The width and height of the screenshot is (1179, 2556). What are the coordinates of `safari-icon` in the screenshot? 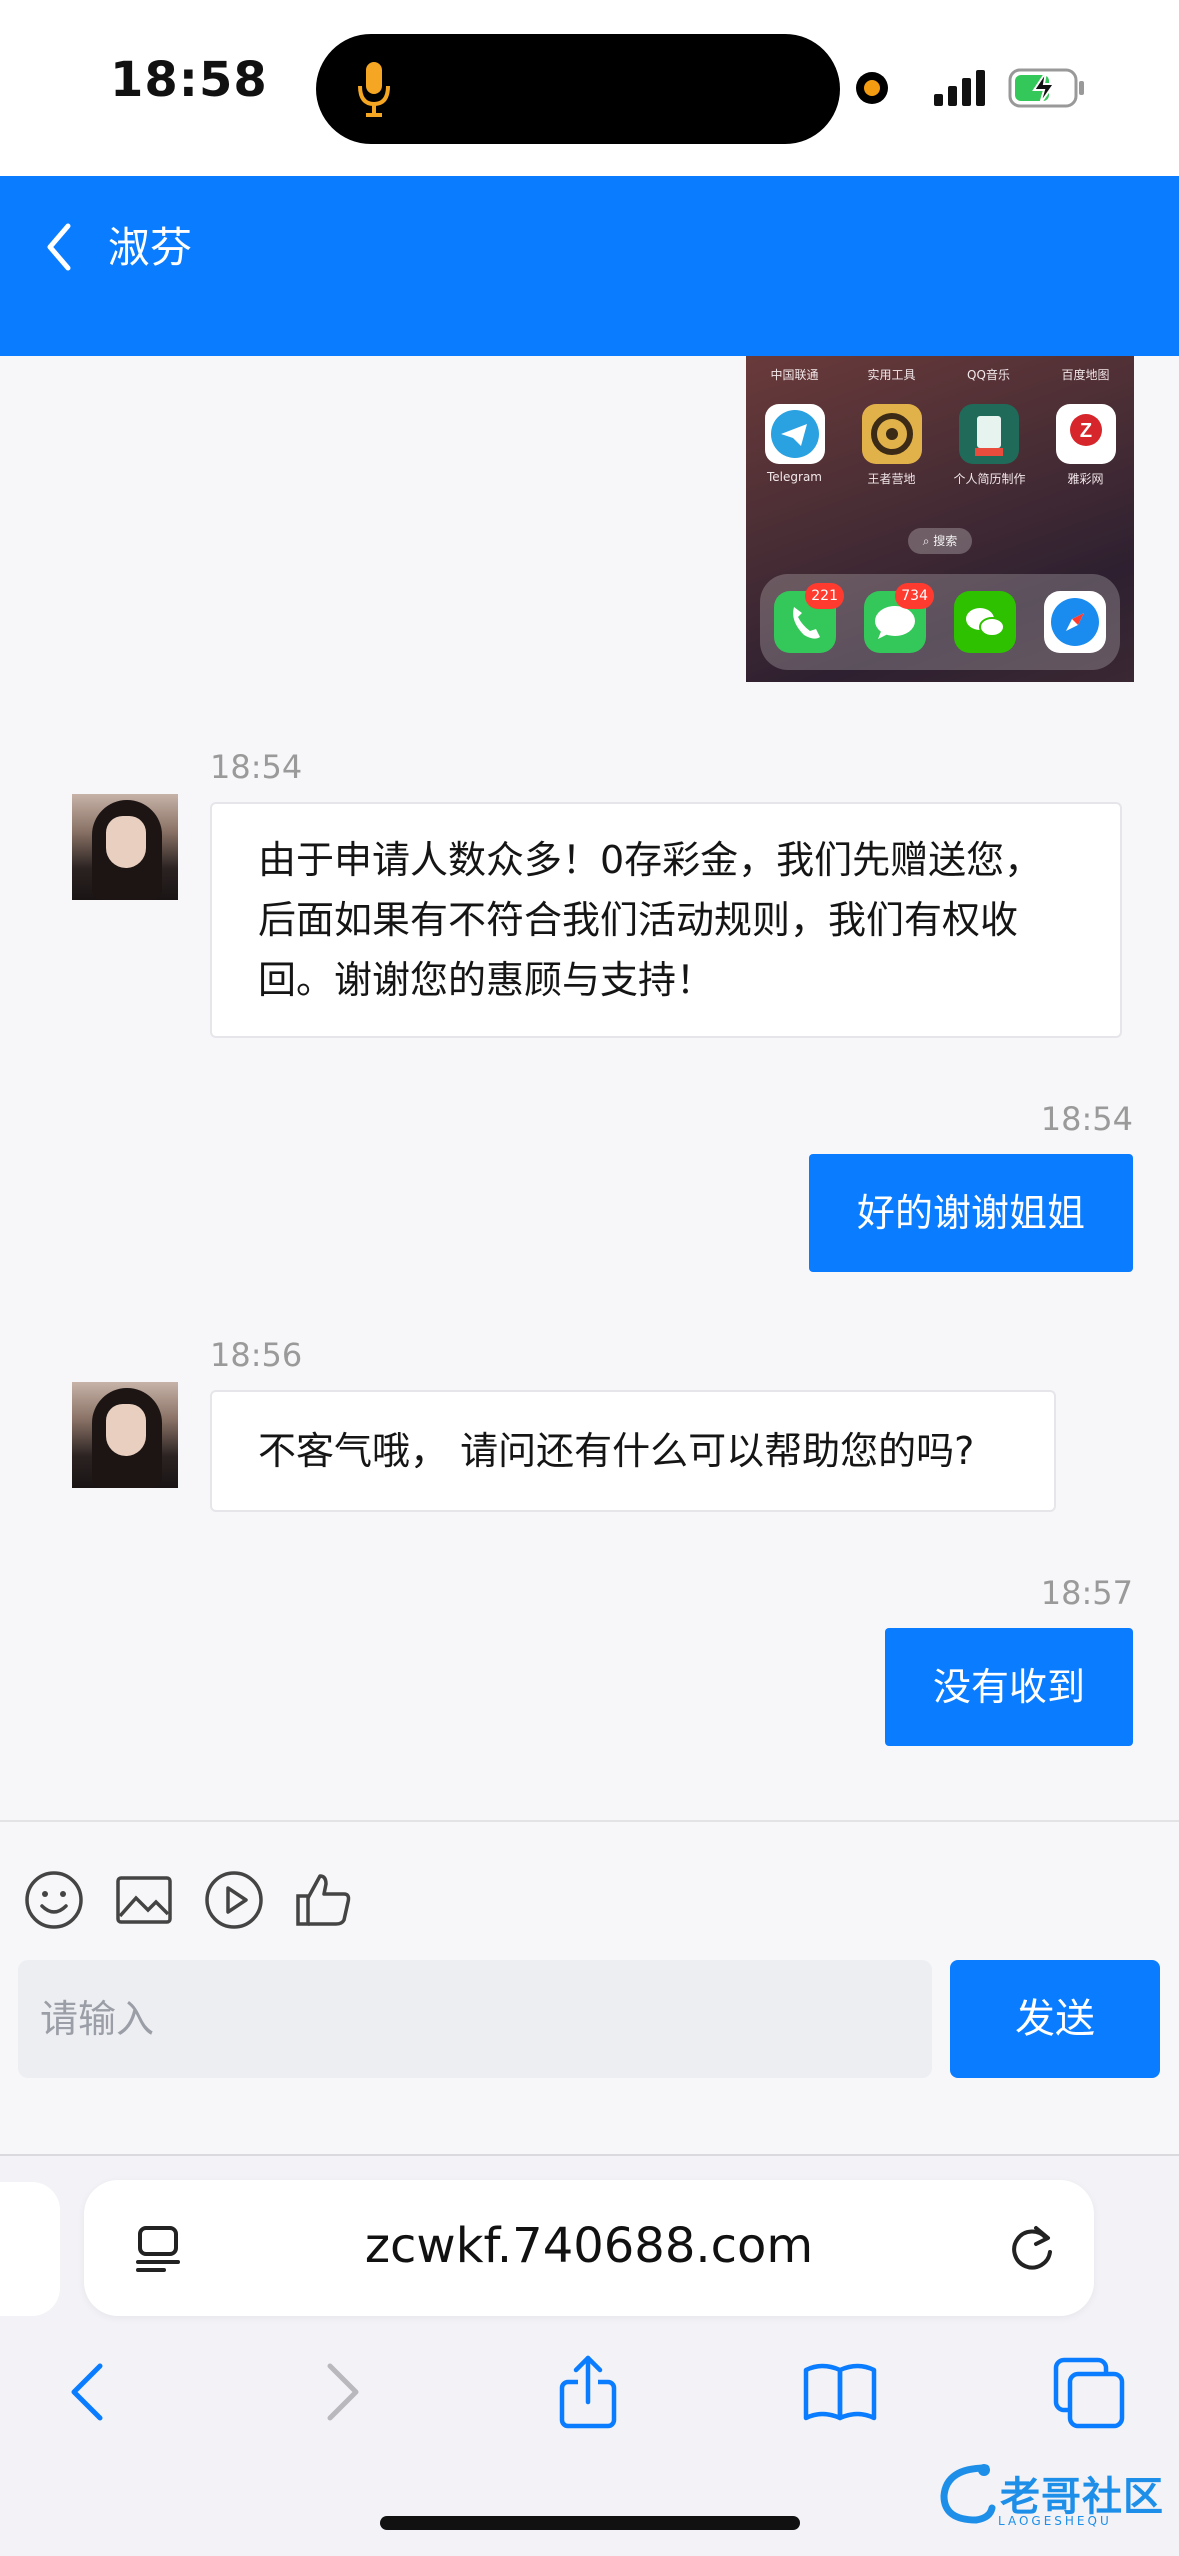 It's located at (1075, 622).